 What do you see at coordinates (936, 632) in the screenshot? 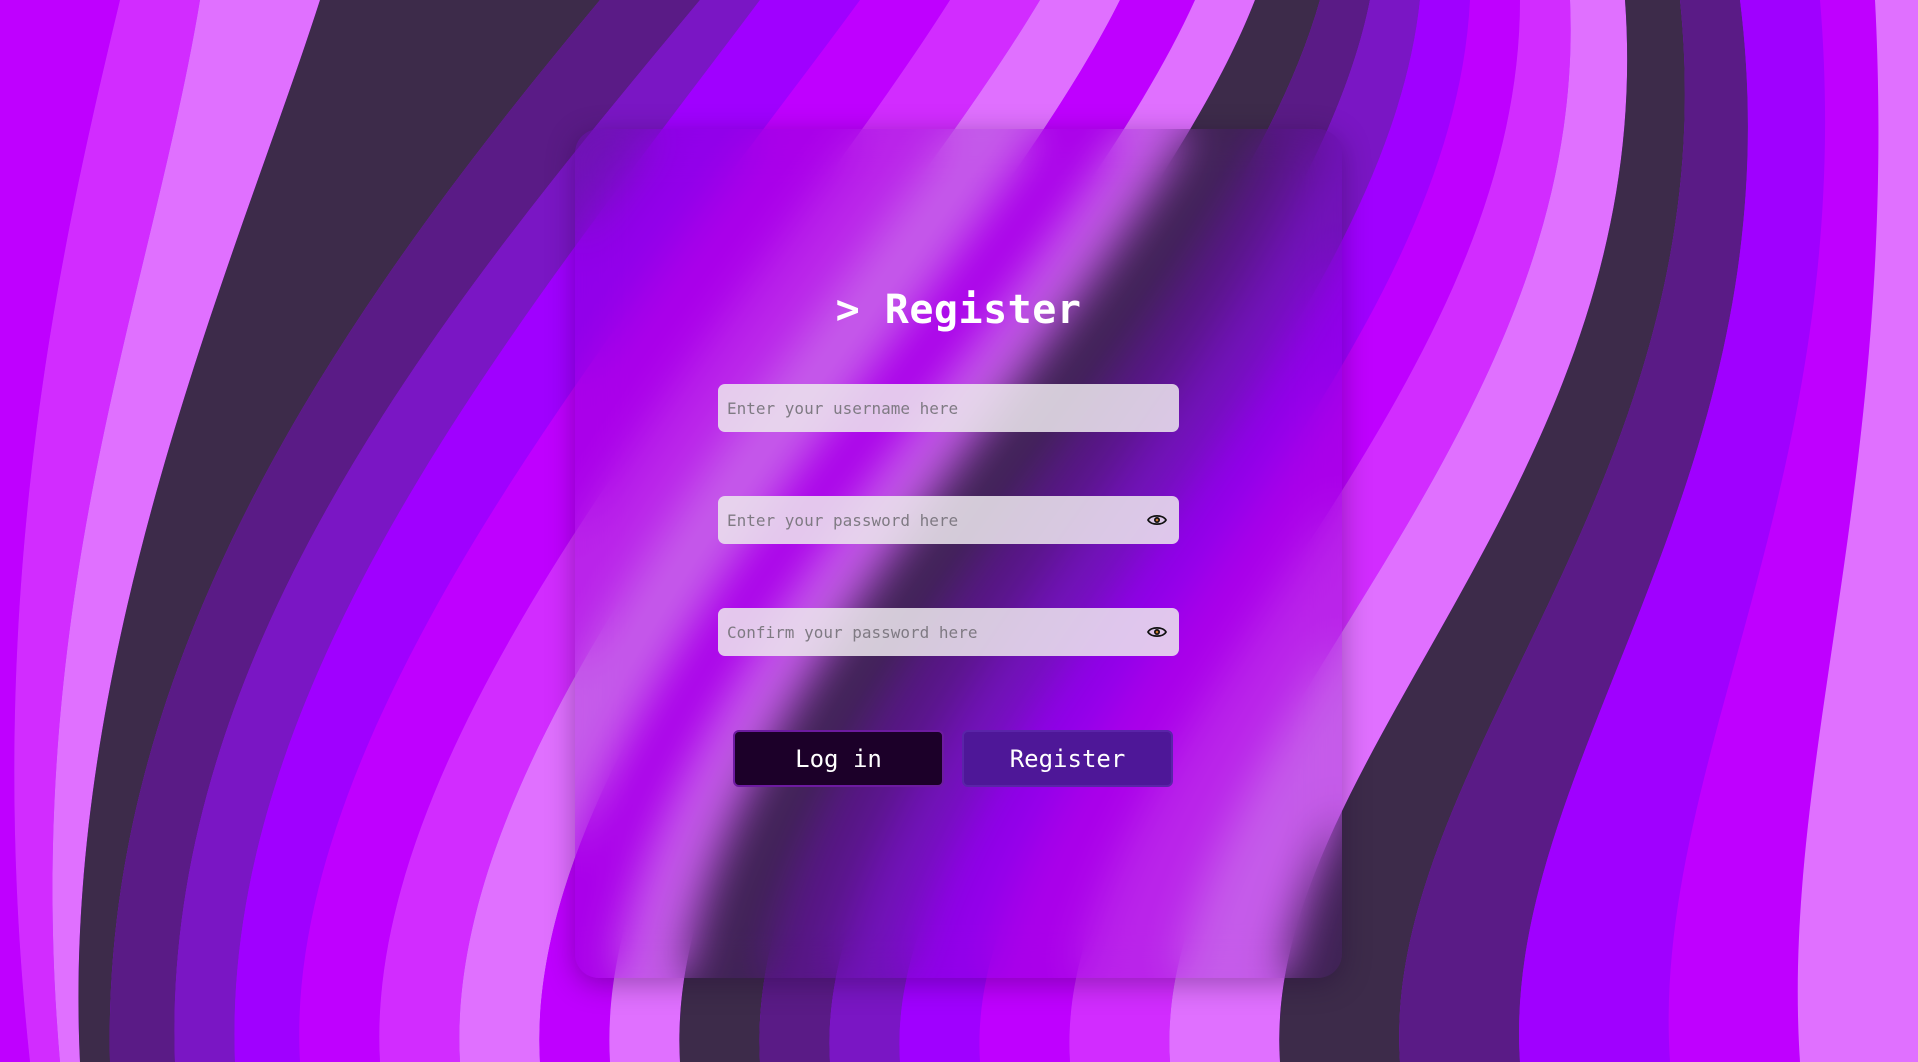
I see `confirm-password-input` at bounding box center [936, 632].